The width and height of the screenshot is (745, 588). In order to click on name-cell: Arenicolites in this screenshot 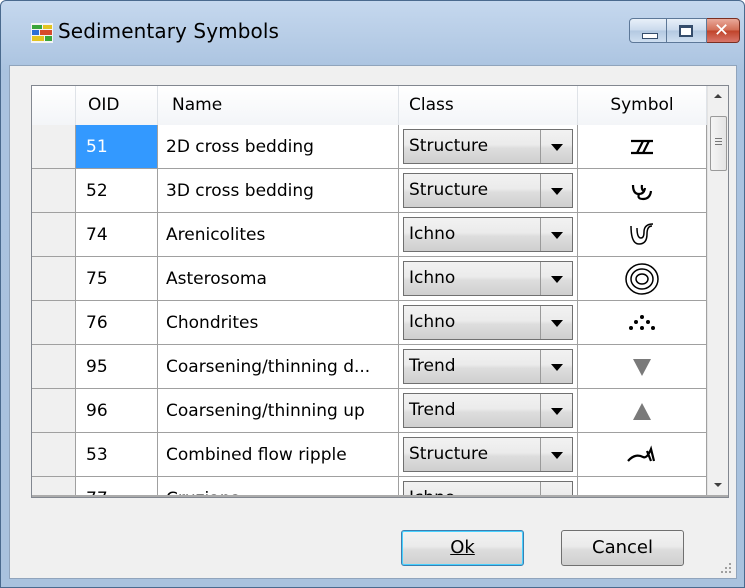, I will do `click(278, 235)`.